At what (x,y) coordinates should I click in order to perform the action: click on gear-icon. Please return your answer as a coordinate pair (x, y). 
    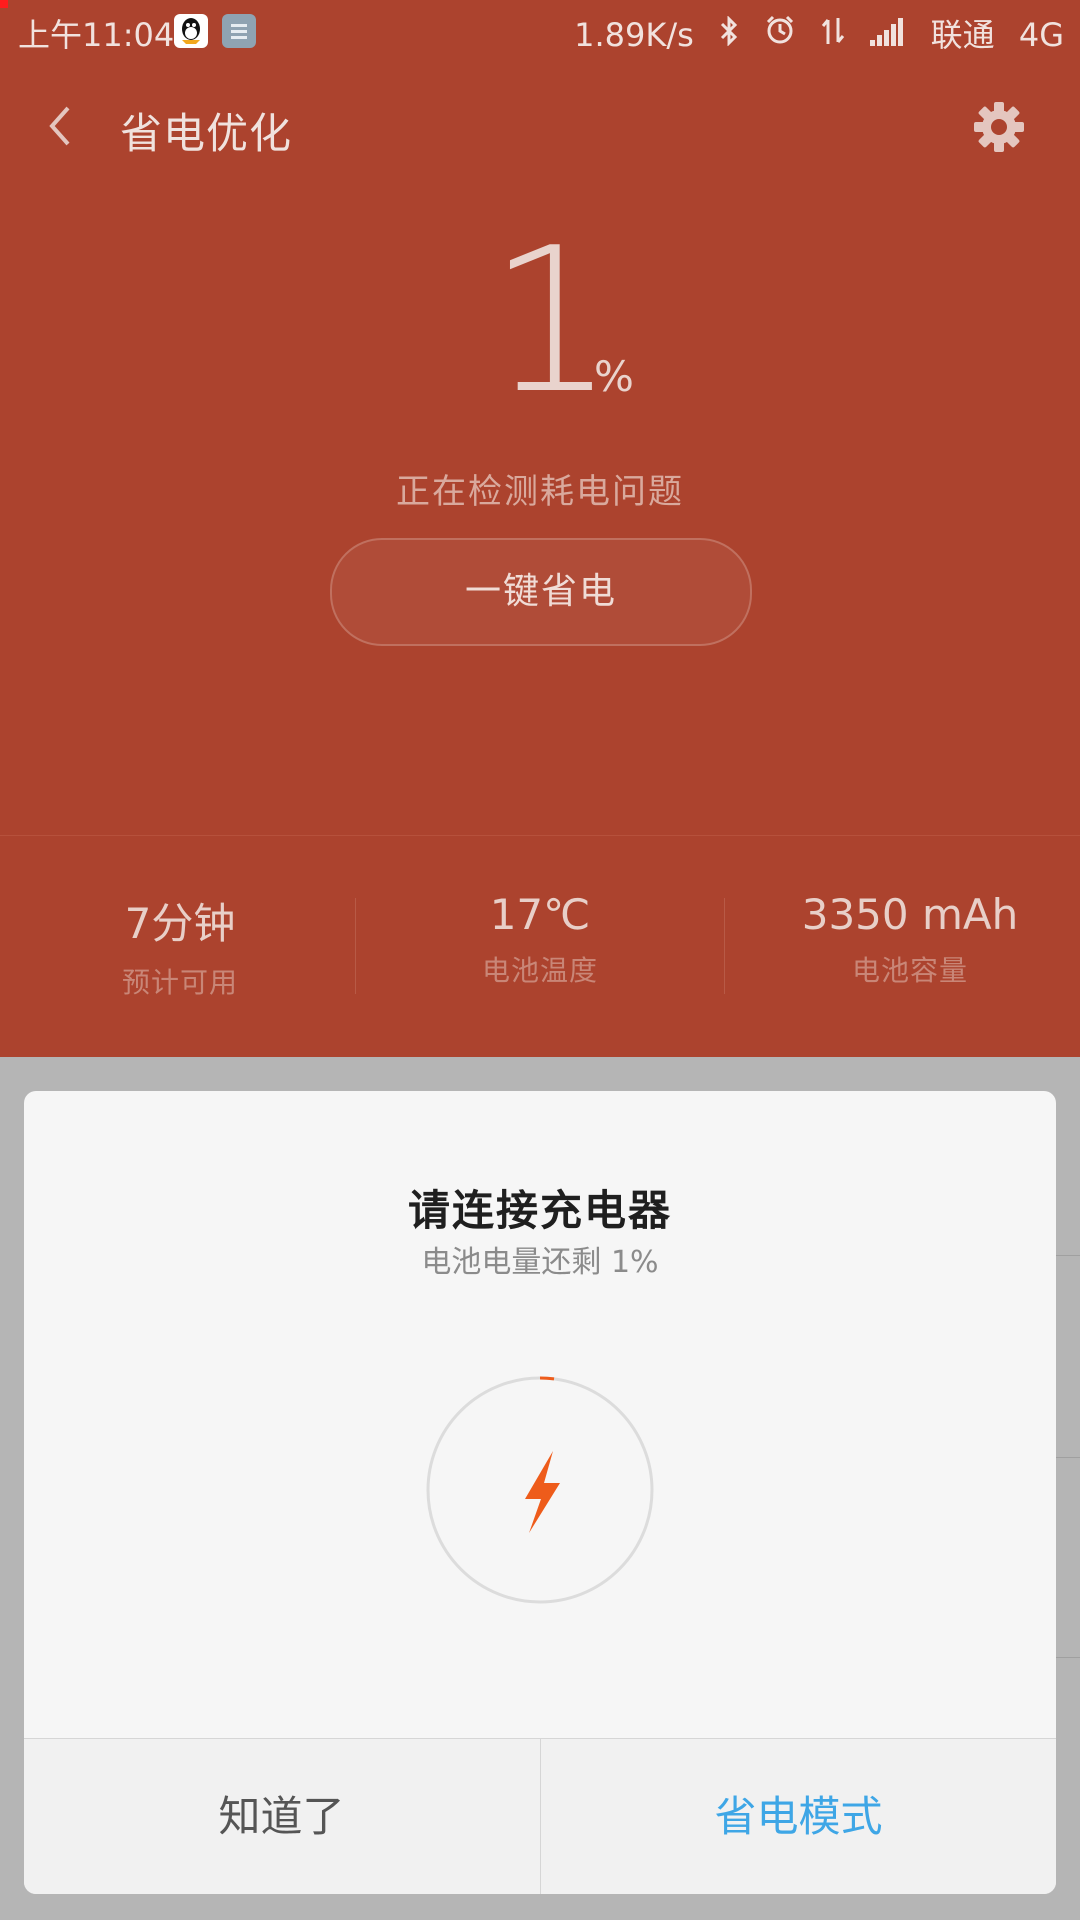
    Looking at the image, I should click on (999, 127).